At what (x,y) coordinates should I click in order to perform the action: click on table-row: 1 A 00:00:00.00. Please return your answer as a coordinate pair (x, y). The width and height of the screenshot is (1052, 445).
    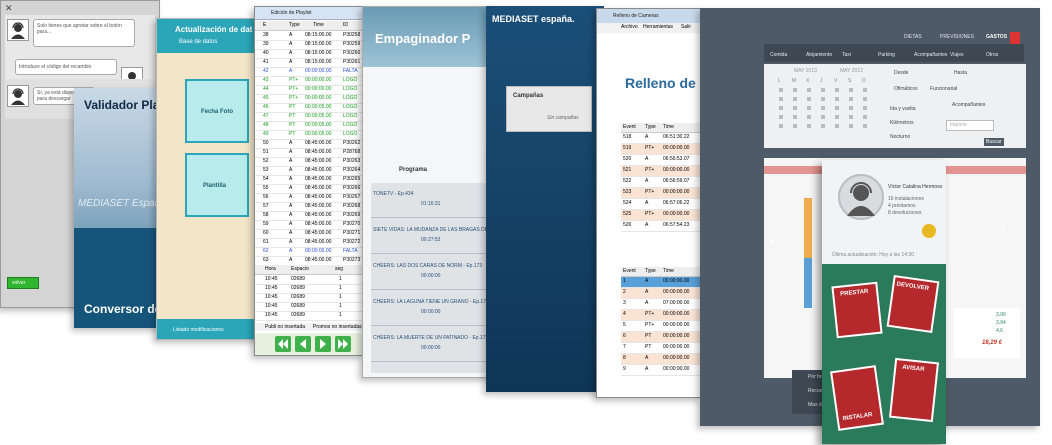
    Looking at the image, I should click on (661, 282).